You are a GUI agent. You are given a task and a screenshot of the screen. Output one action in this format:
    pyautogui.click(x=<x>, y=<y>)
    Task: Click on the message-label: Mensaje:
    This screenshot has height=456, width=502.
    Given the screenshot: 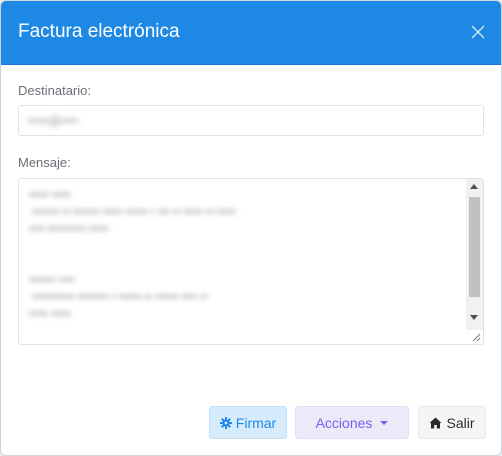 What is the action you would take?
    pyautogui.click(x=44, y=162)
    